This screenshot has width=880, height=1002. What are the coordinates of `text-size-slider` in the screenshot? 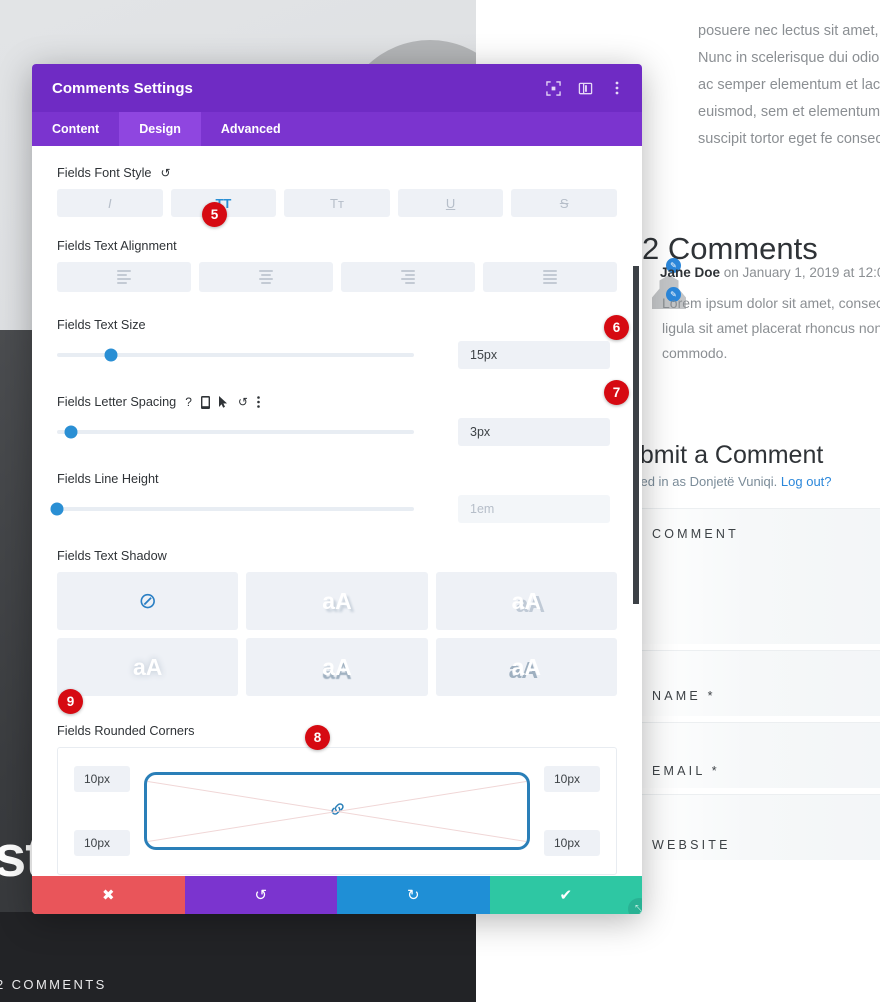 It's located at (235, 355).